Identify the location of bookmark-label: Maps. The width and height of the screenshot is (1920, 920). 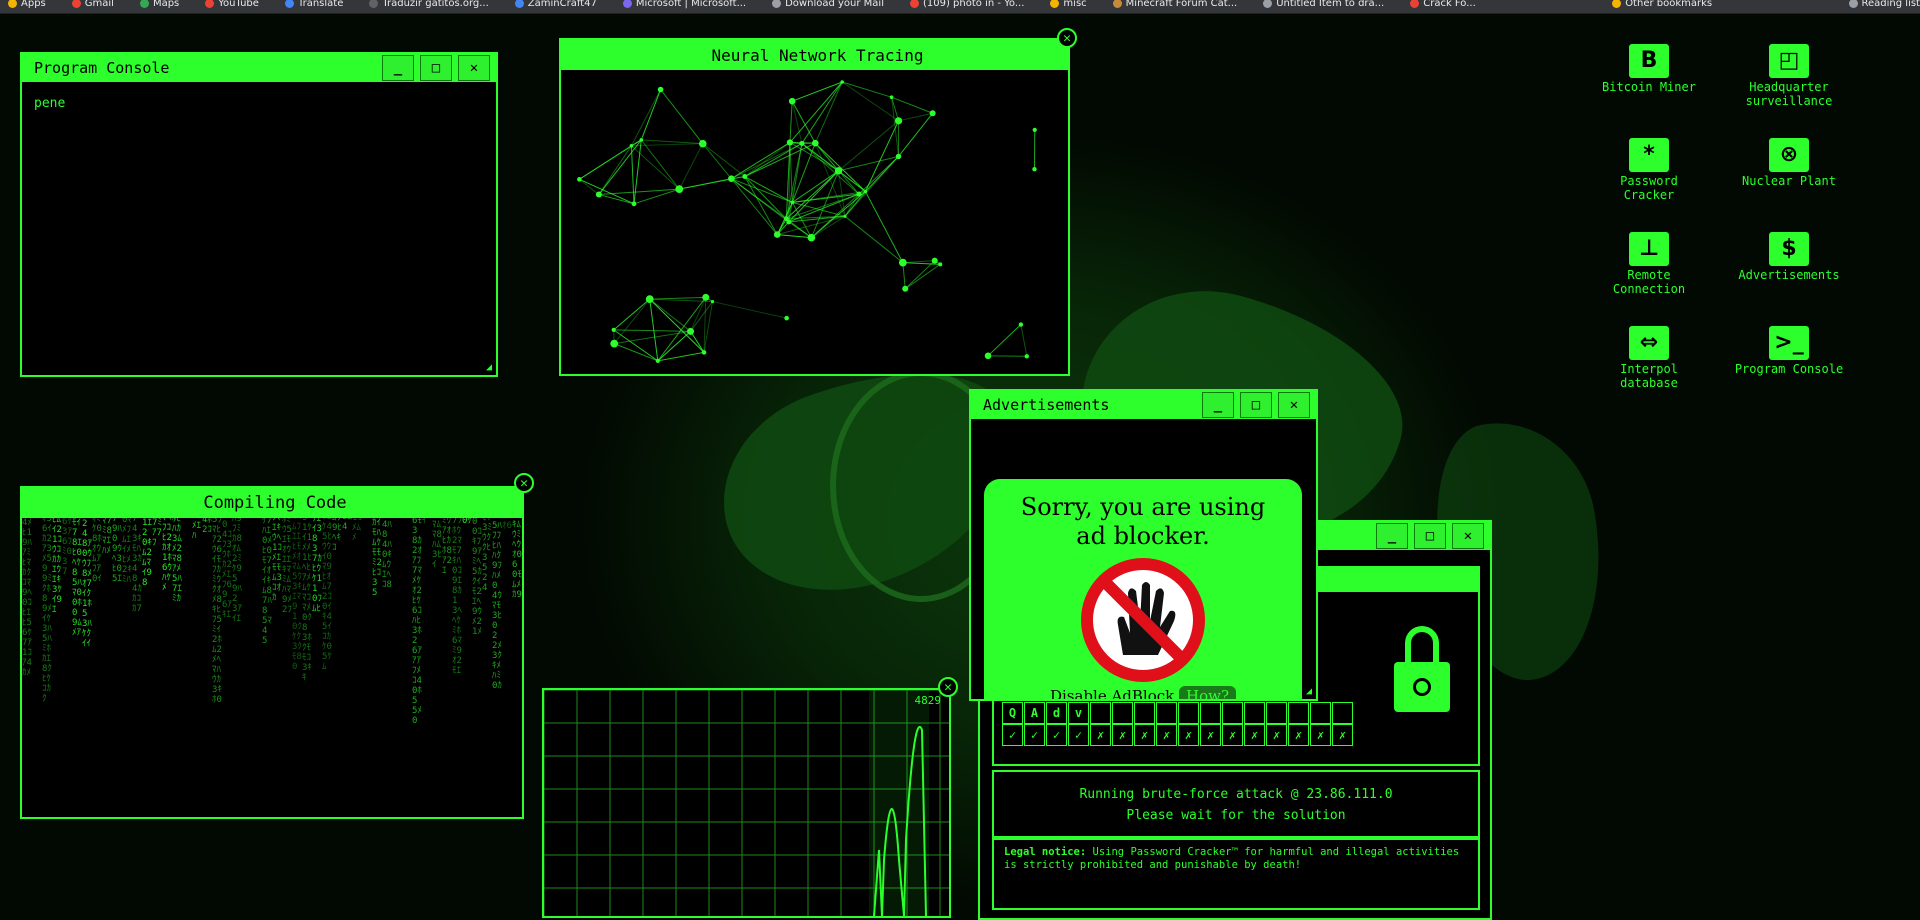
(166, 4).